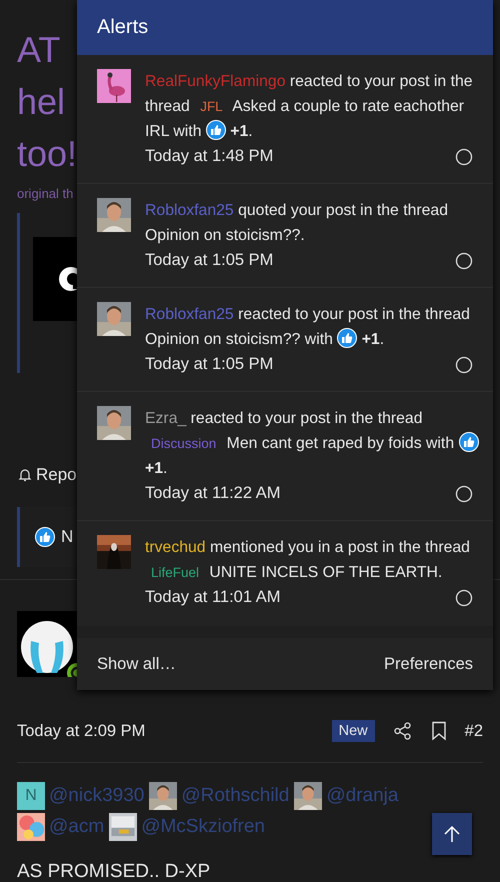 This screenshot has width=500, height=882. Describe the element at coordinates (313, 223) in the screenshot. I see `alert-message: Robloxfan25 quoted your post in the thread Opinion on stoicism??.` at that location.